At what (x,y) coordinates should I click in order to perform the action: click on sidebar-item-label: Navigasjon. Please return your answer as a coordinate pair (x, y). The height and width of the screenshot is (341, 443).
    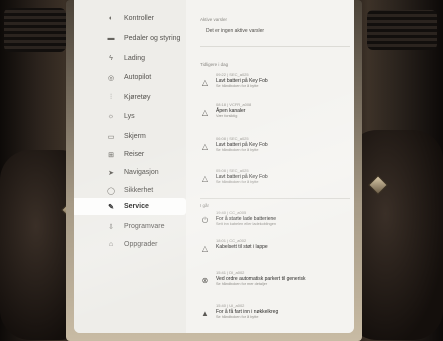
    Looking at the image, I should click on (141, 172).